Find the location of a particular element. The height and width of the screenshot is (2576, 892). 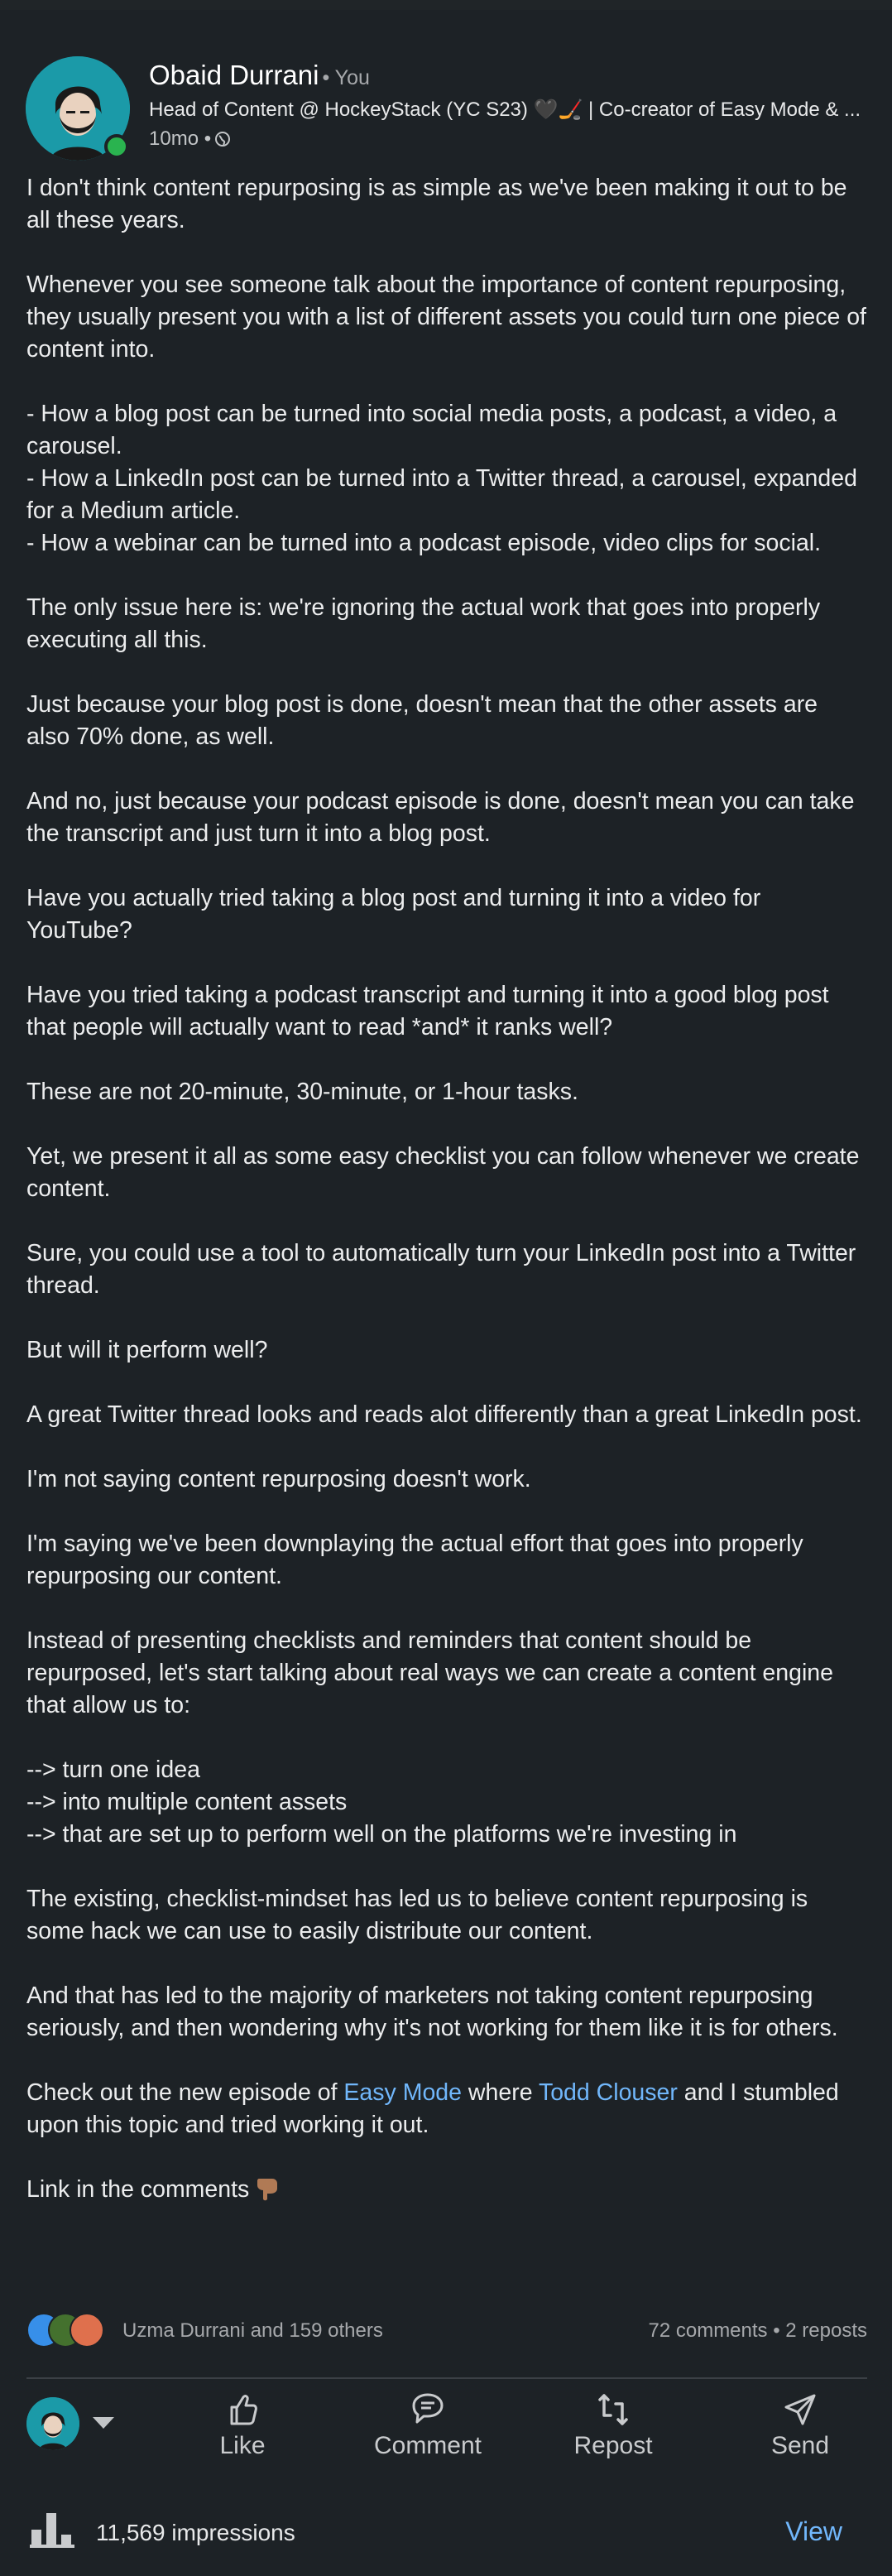

pointing-down-icon is located at coordinates (267, 2190).